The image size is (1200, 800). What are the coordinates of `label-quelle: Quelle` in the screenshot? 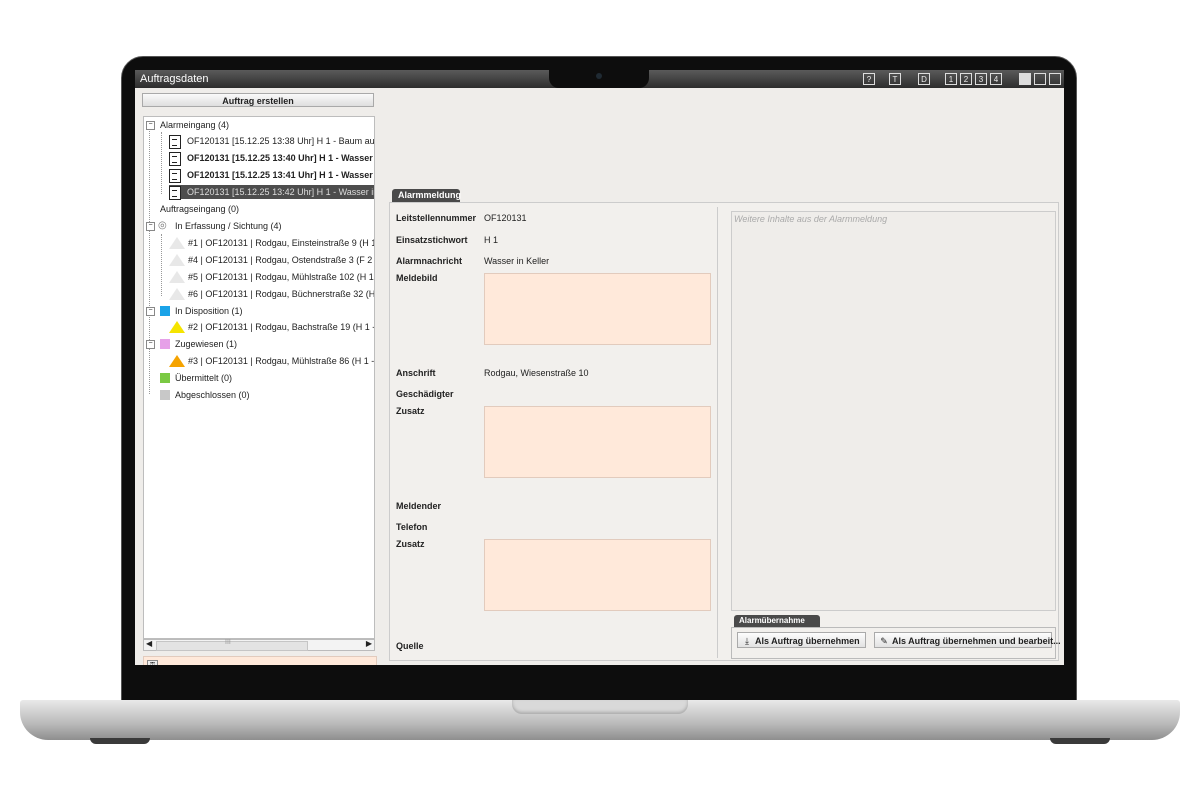 It's located at (410, 646).